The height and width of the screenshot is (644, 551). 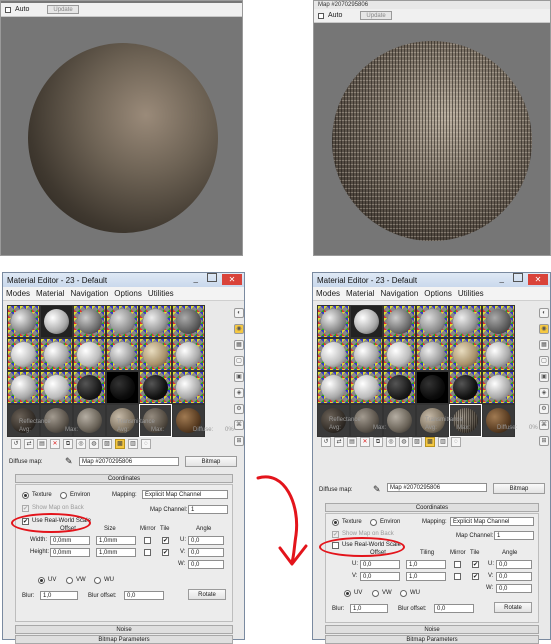 I want to click on maximize-icon, so click(x=212, y=277).